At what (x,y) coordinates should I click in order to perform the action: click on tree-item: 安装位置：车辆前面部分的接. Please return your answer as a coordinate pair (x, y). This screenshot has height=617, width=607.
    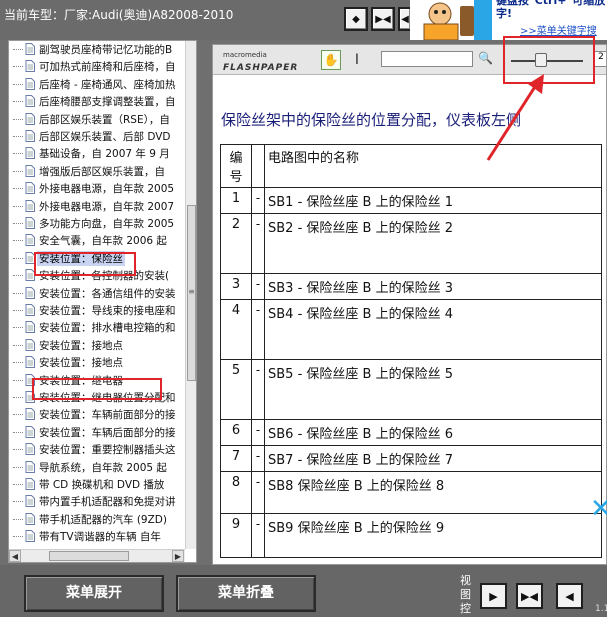
    Looking at the image, I should click on (97, 414).